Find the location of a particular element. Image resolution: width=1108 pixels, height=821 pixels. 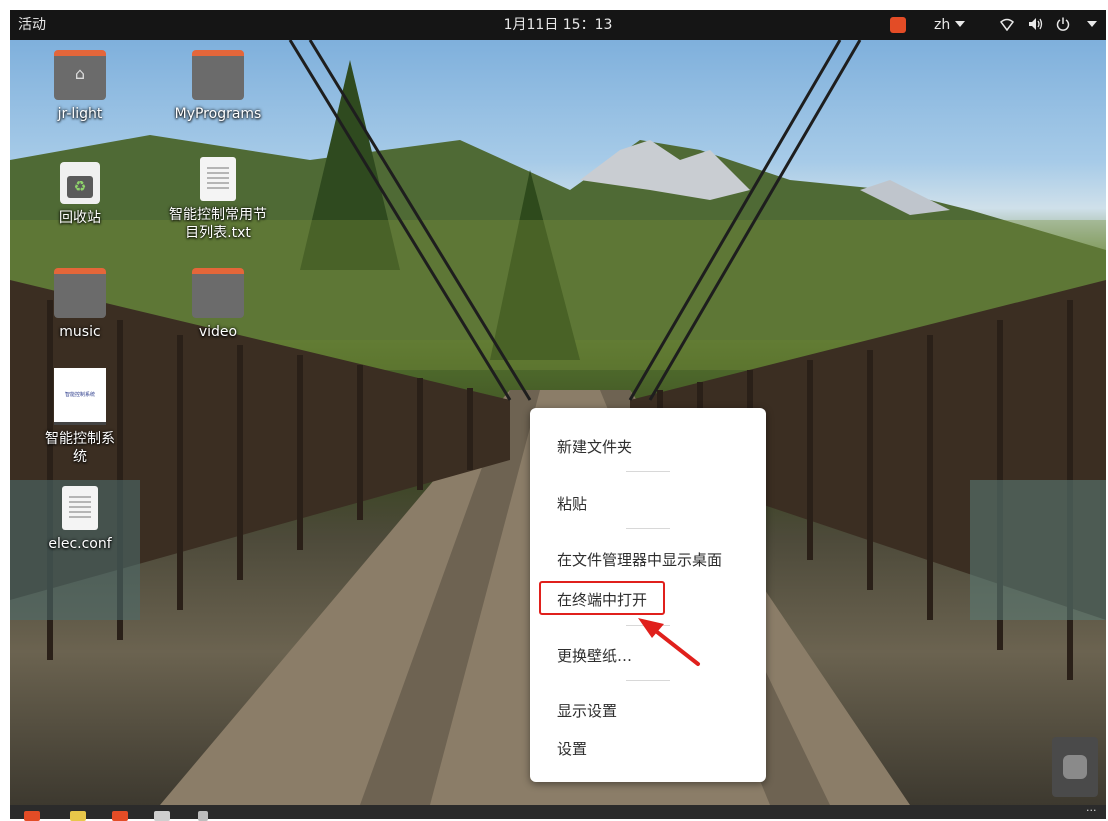

home-folder-icon: ⌂ is located at coordinates (80, 75).